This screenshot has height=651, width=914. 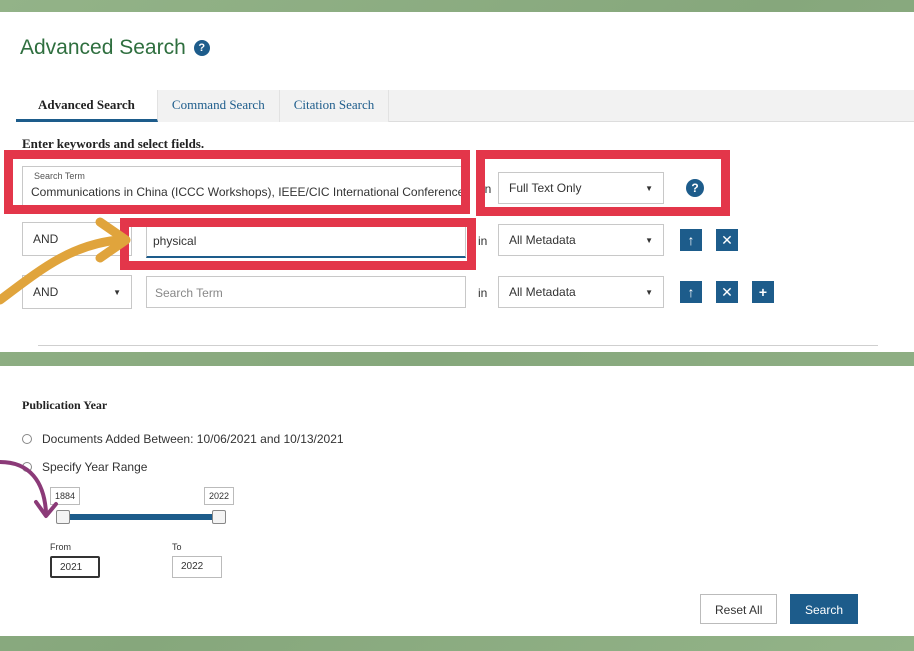 I want to click on plus-icon: +, so click(x=763, y=292).